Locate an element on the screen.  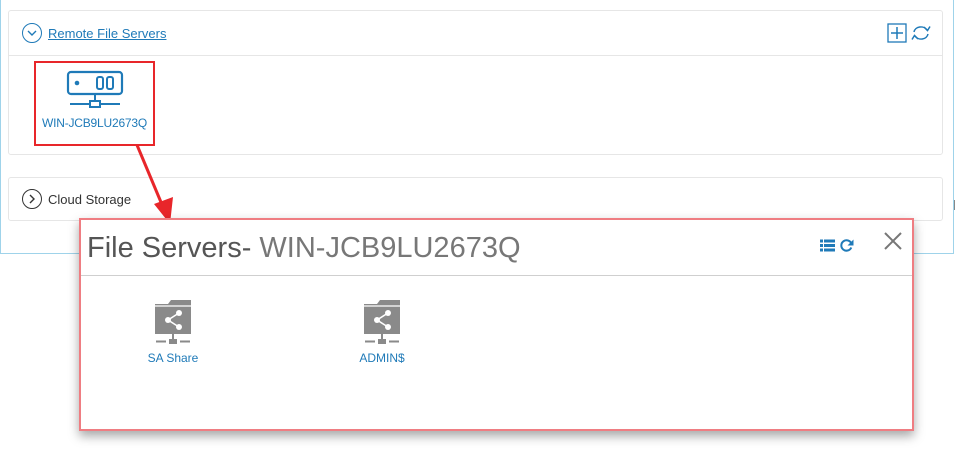
list-view-button is located at coordinates (827, 245).